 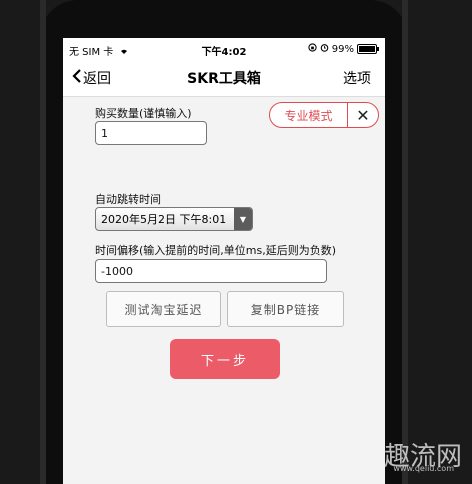 What do you see at coordinates (128, 199) in the screenshot?
I see `jump-time-label: 自动跳转时间` at bounding box center [128, 199].